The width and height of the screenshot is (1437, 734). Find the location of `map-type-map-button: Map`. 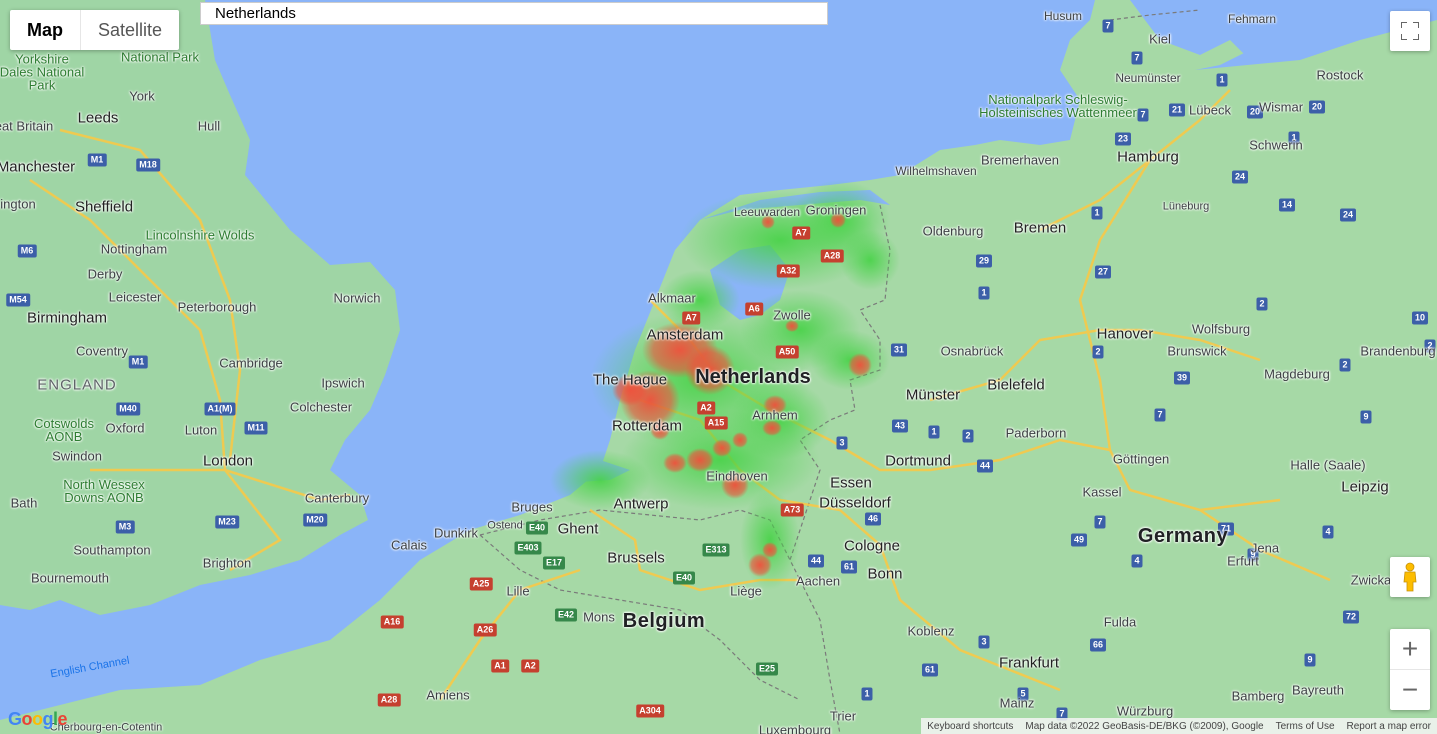

map-type-map-button: Map is located at coordinates (45, 30).